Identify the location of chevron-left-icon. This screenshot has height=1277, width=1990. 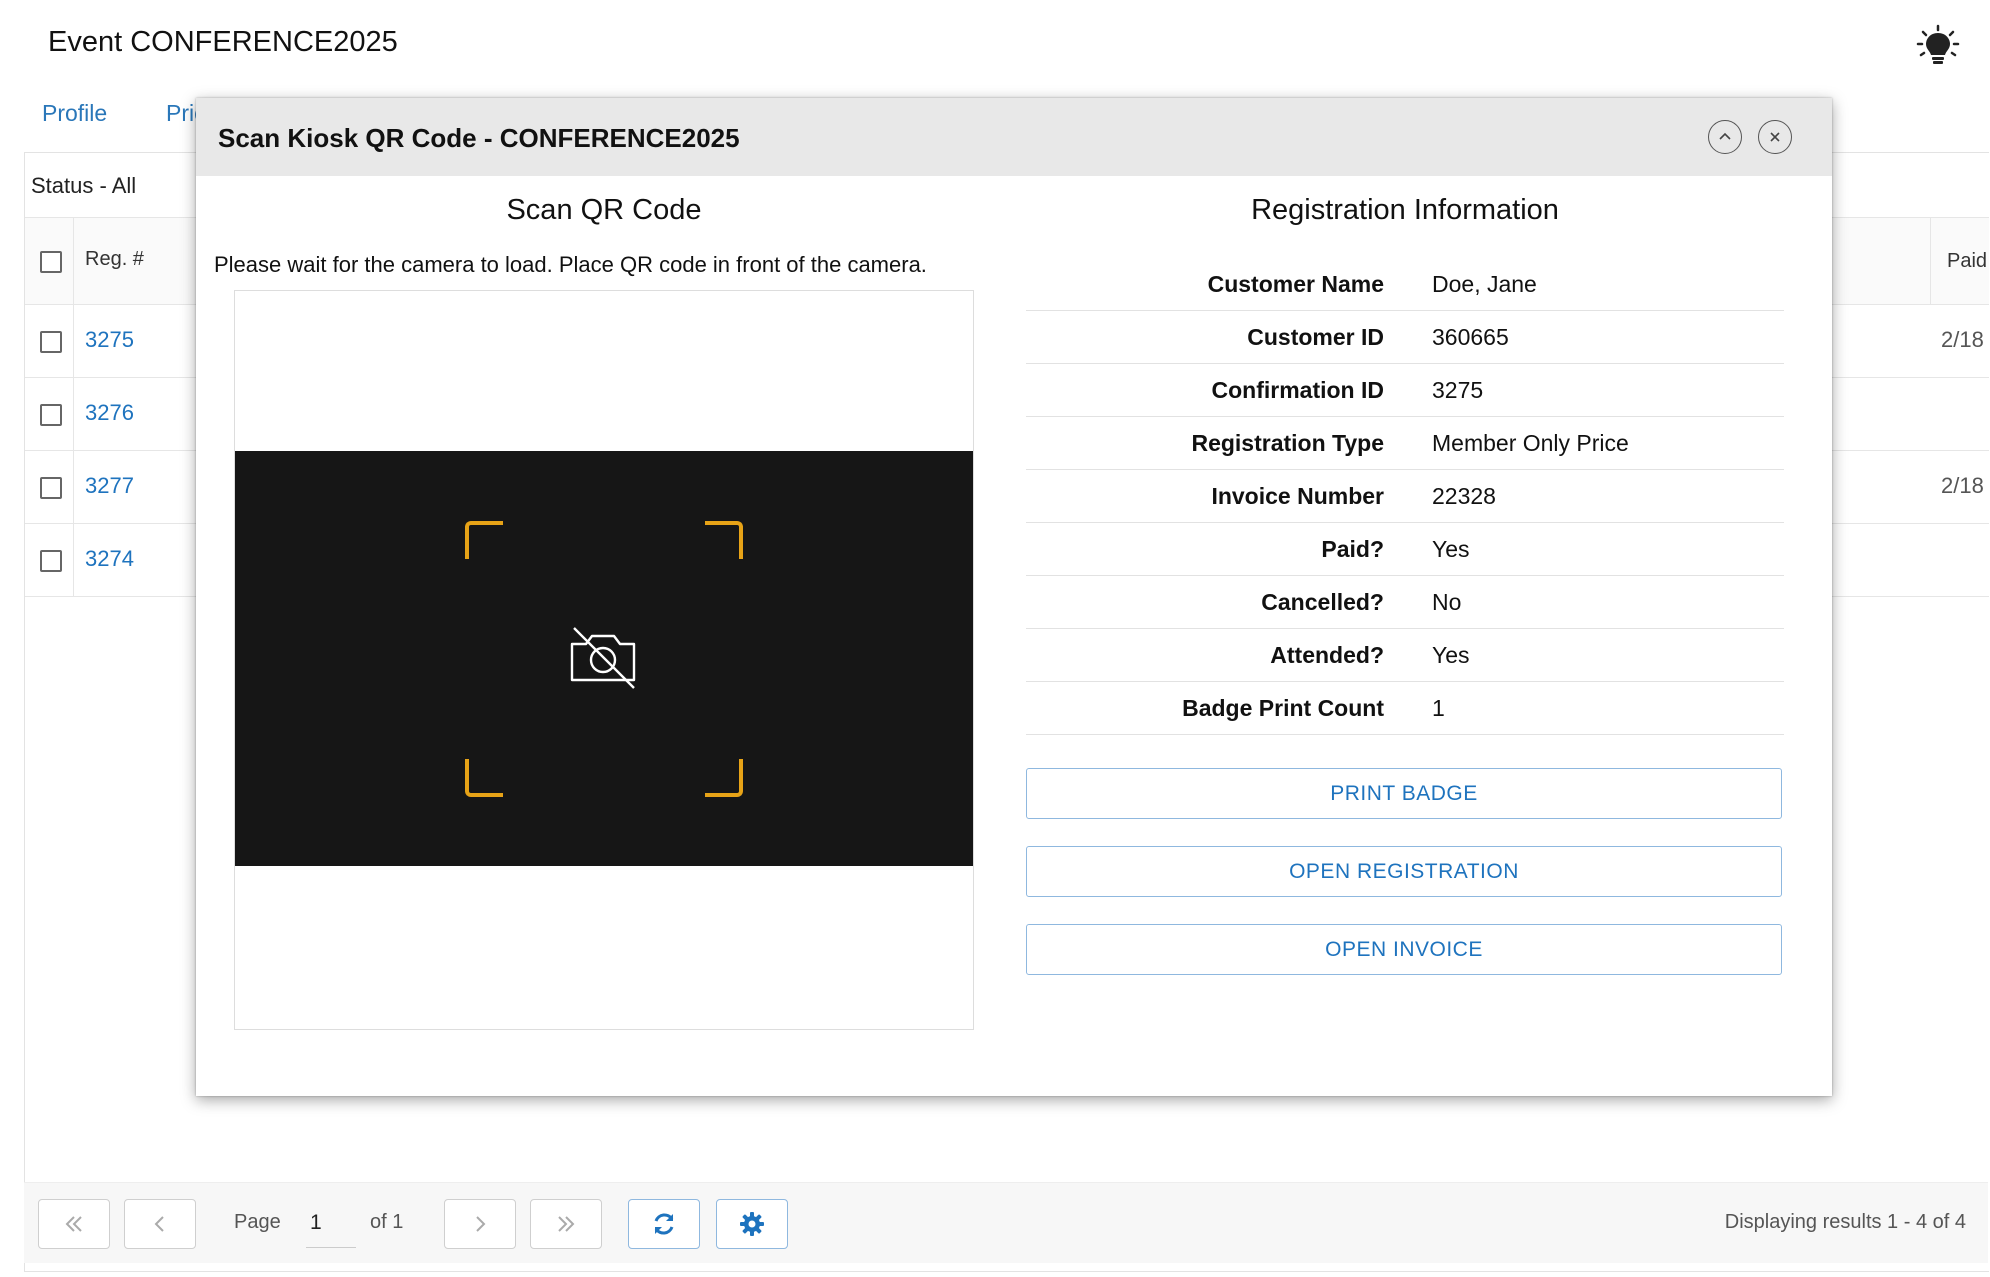
(159, 1224).